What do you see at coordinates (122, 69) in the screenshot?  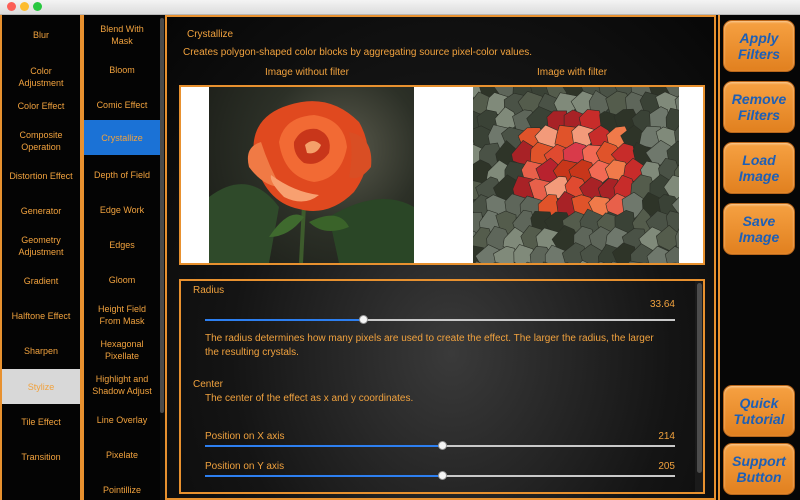 I see `filter-item-bloom: Bloom` at bounding box center [122, 69].